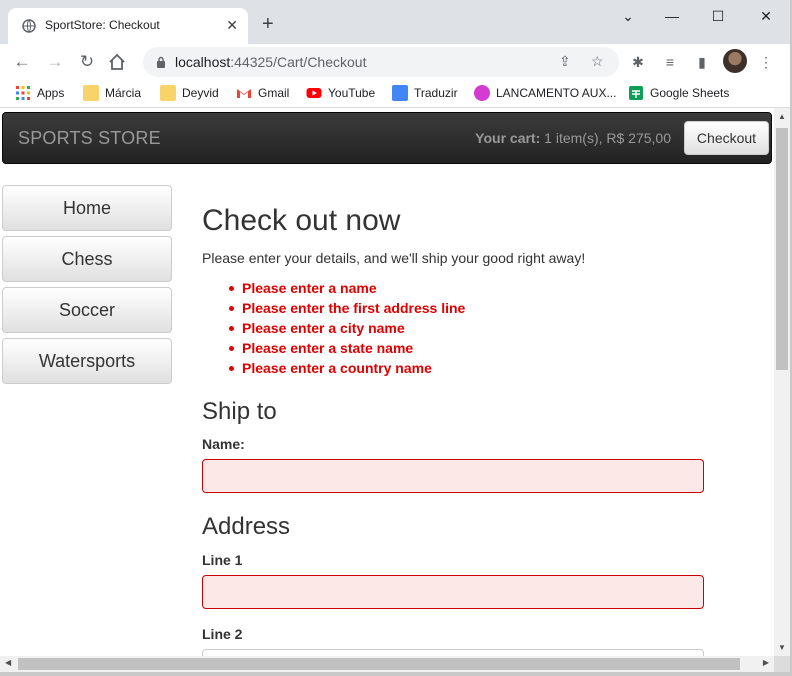  I want to click on ship-to-heading: Ship to, so click(239, 411).